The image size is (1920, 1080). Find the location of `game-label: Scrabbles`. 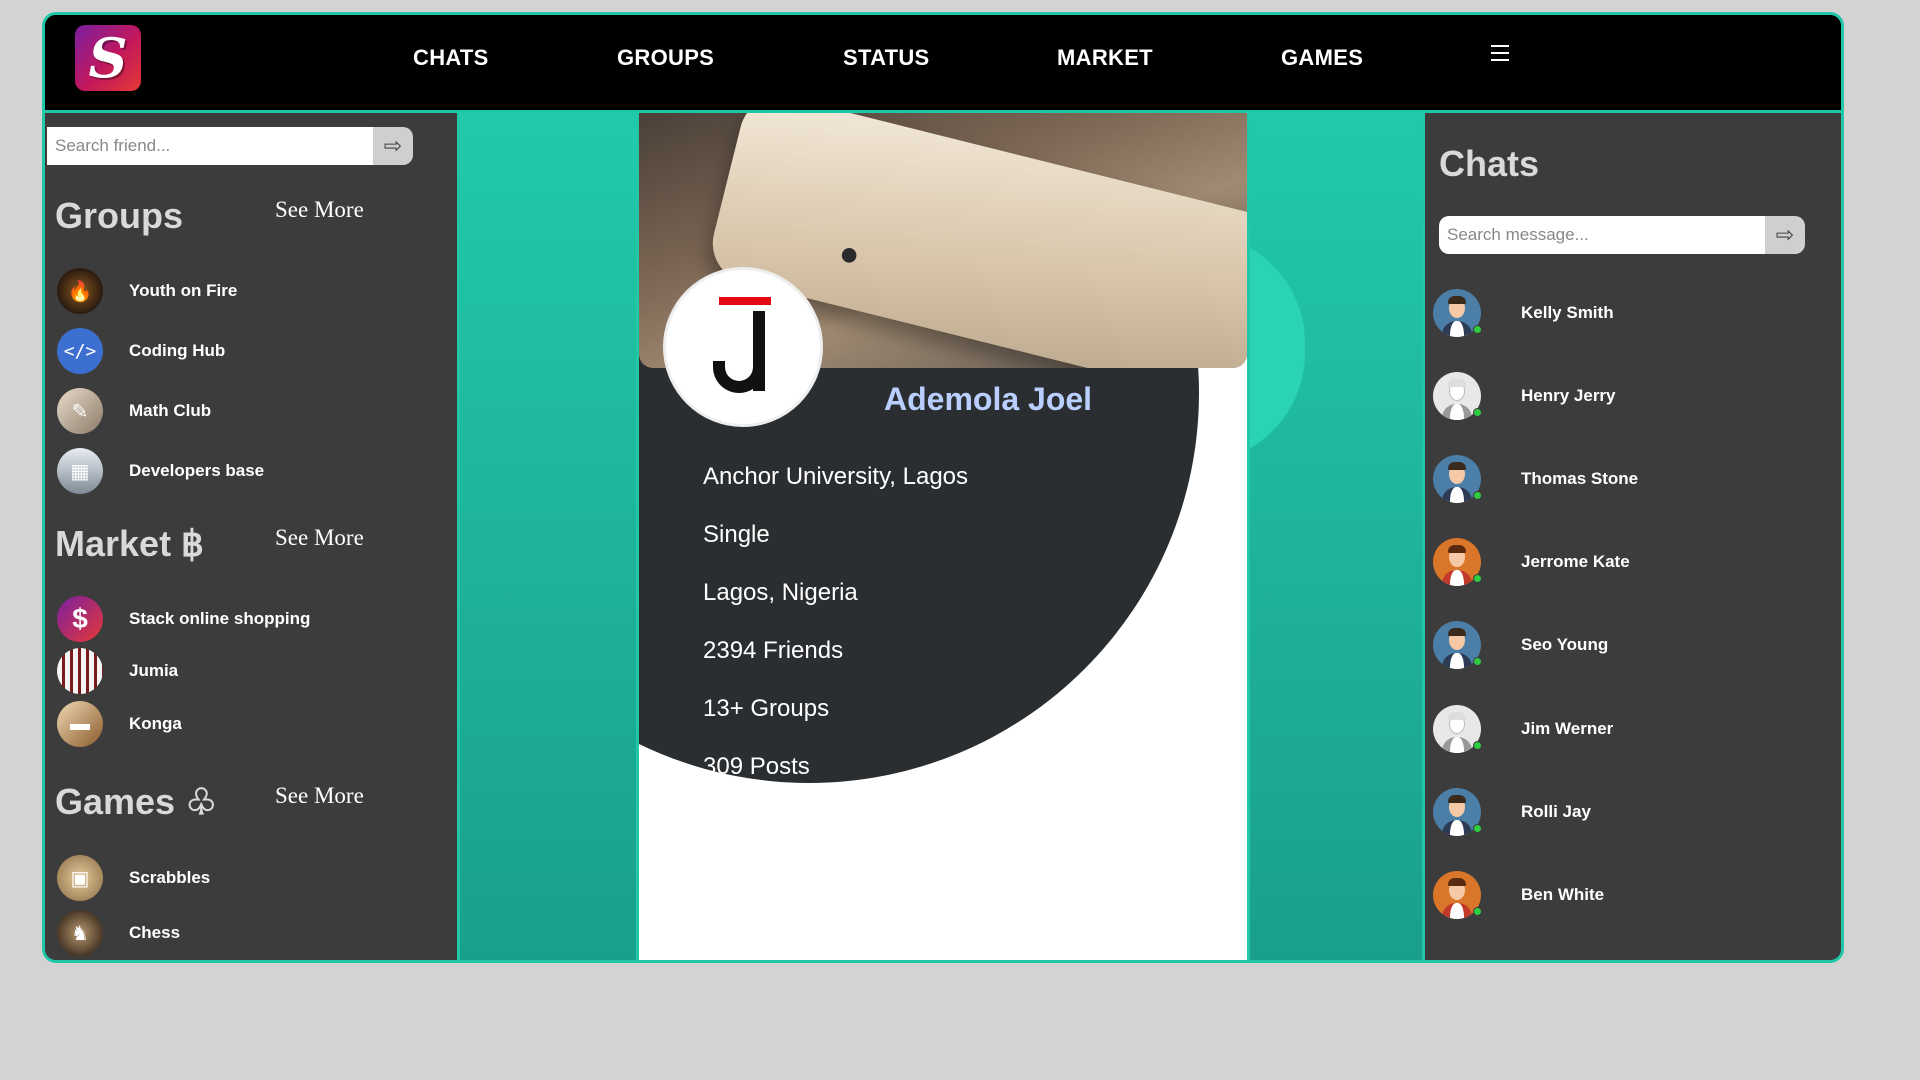

game-label: Scrabbles is located at coordinates (170, 877).